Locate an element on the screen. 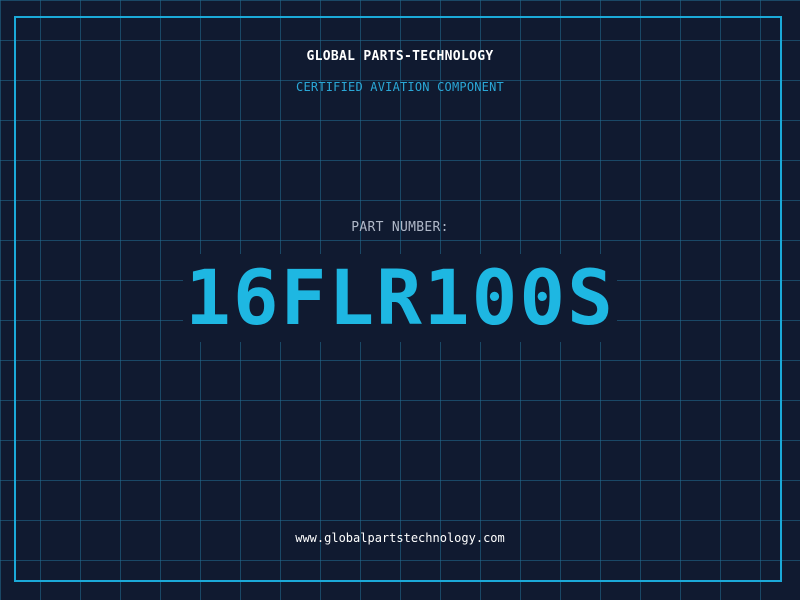 This screenshot has height=600, width=800. certification-subtitle: CERTIFIED AVIATION COMPONENT is located at coordinates (400, 87).